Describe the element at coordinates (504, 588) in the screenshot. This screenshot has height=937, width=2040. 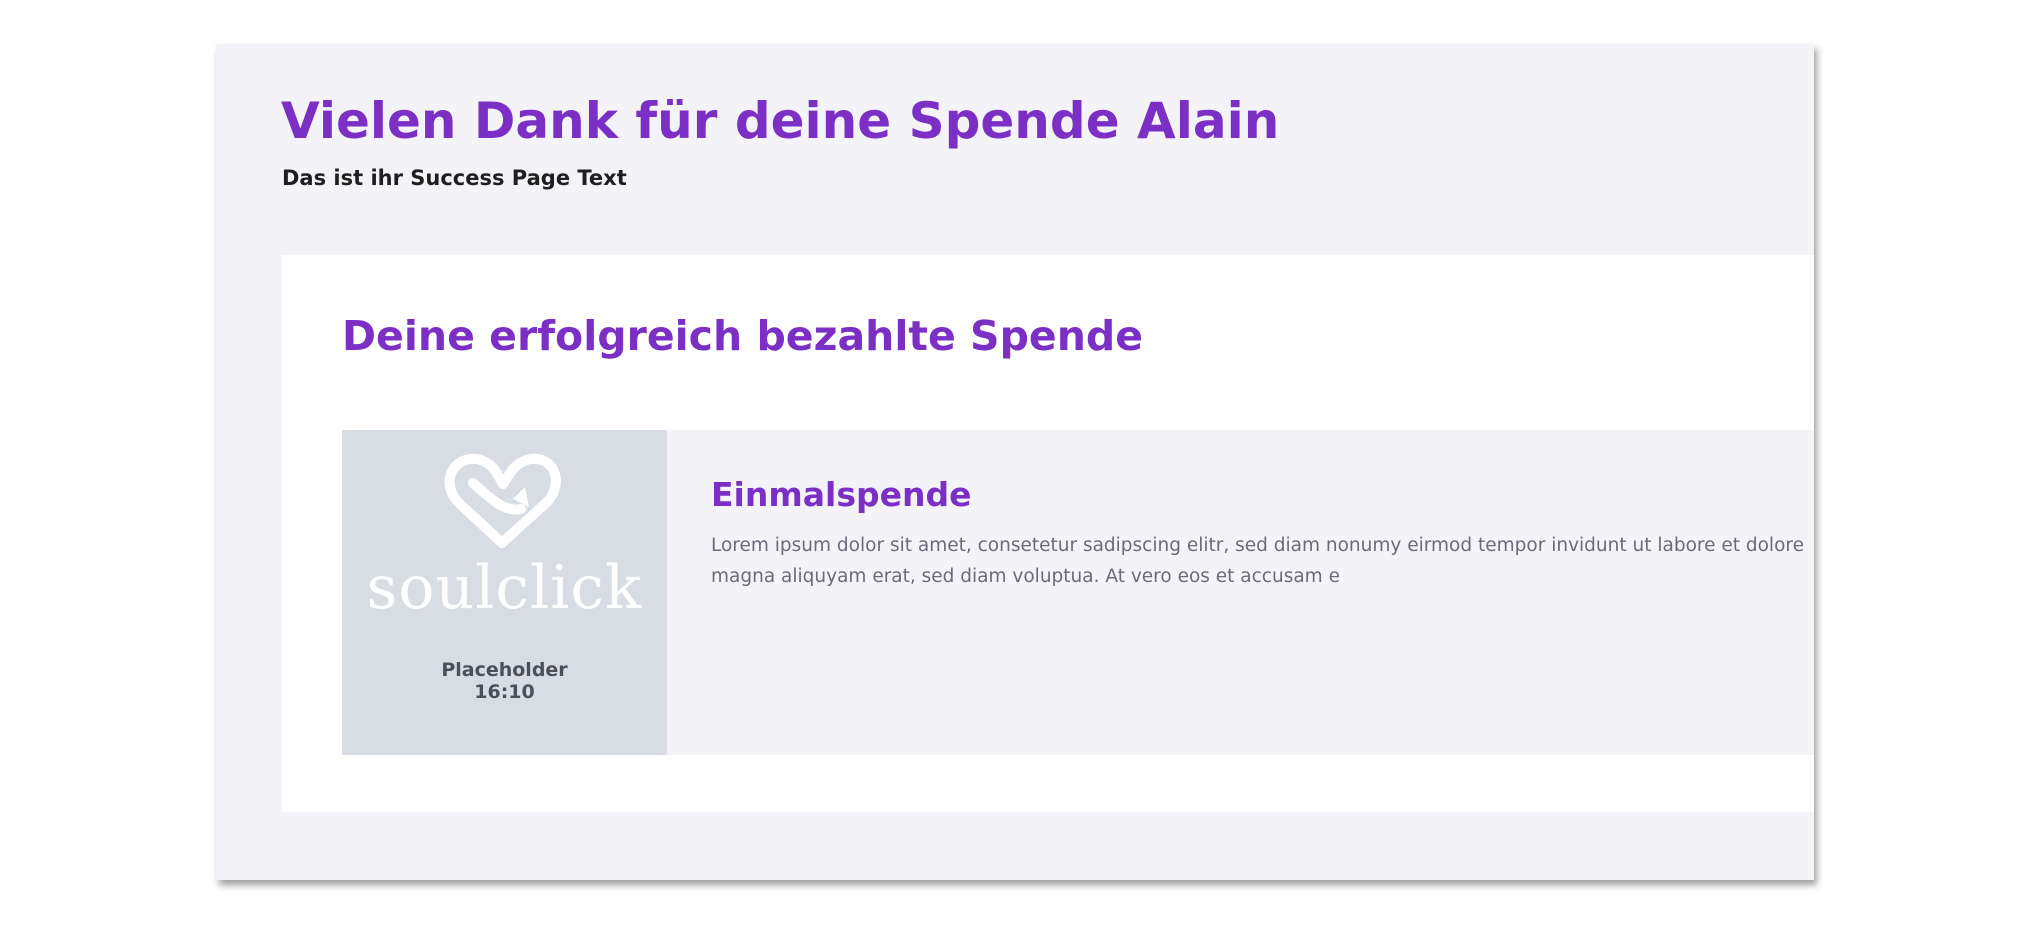
I see `soulclick-logo-text: soulclick` at that location.